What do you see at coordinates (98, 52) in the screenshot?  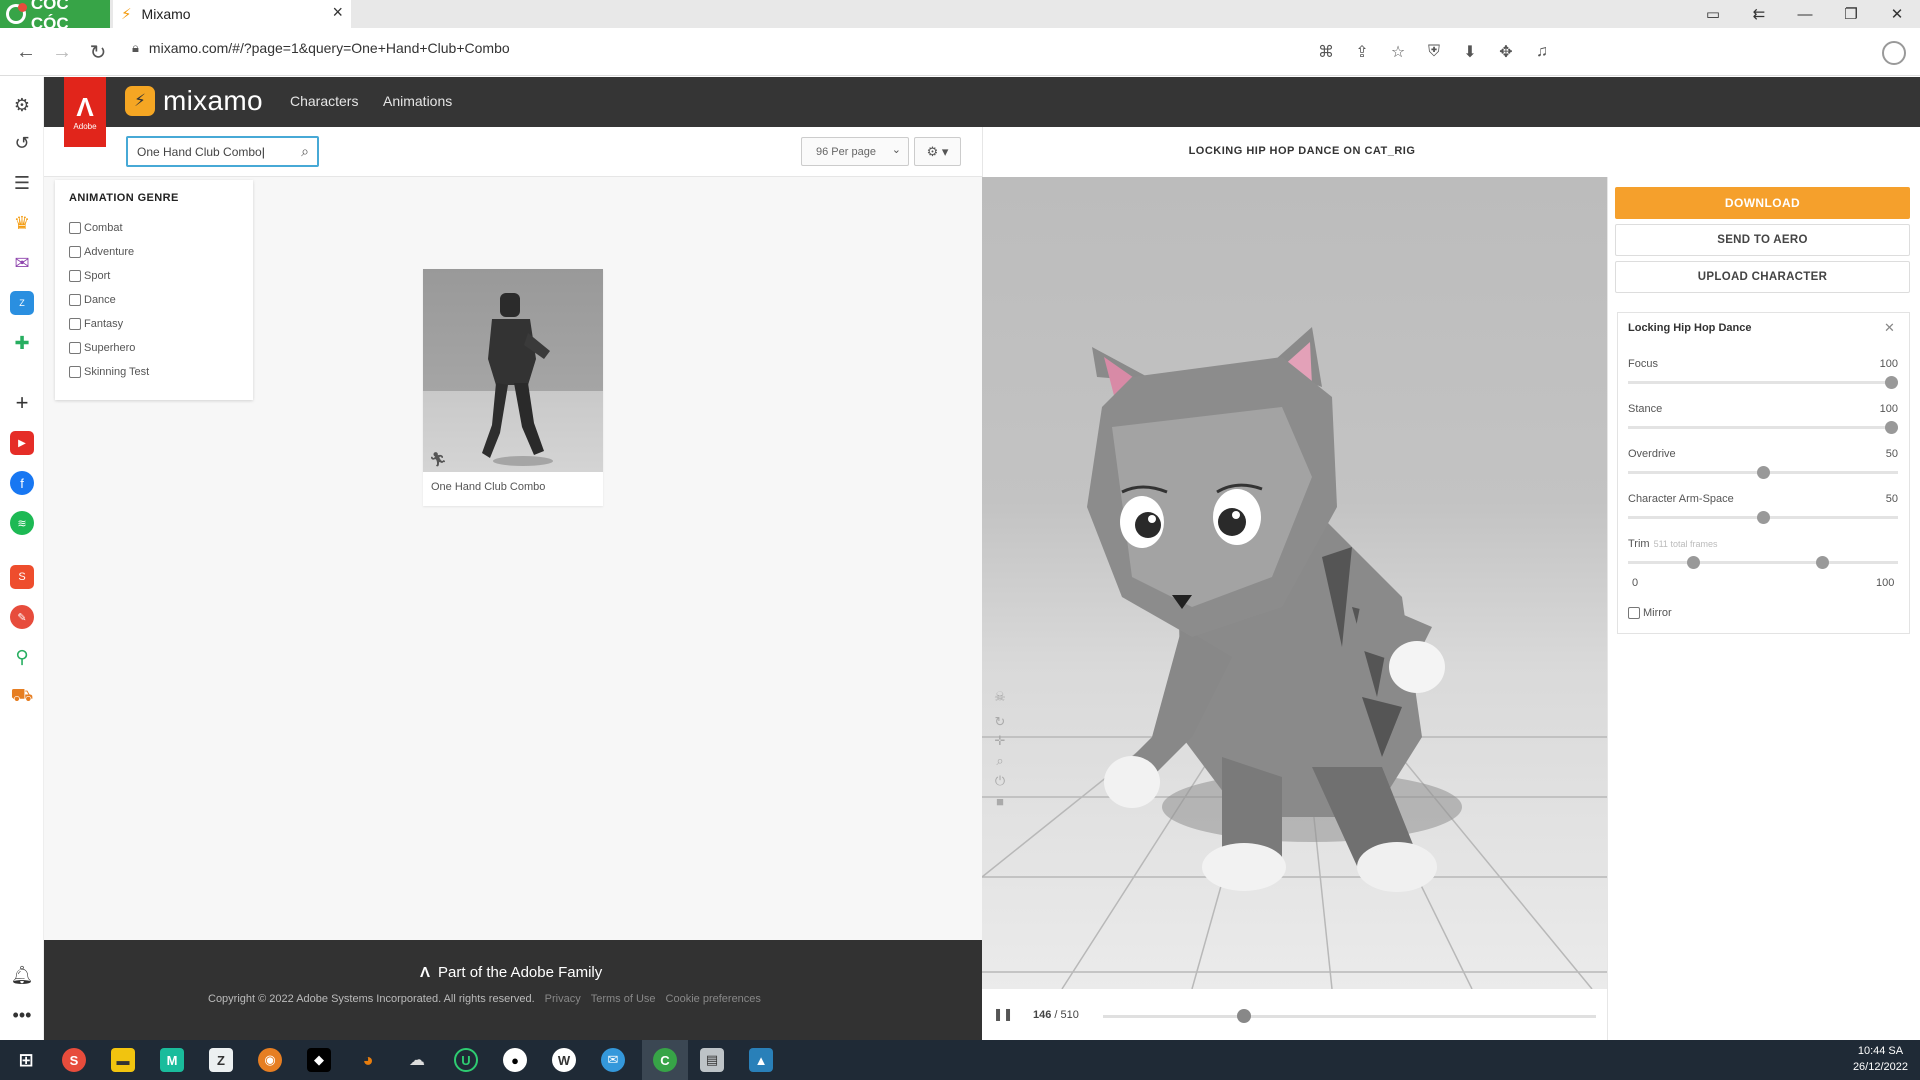 I see `reload-icon: ↻` at bounding box center [98, 52].